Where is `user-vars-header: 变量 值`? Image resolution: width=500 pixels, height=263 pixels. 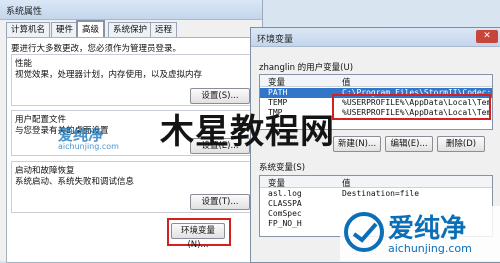
user-vars-header: 变量 值 is located at coordinates (376, 81).